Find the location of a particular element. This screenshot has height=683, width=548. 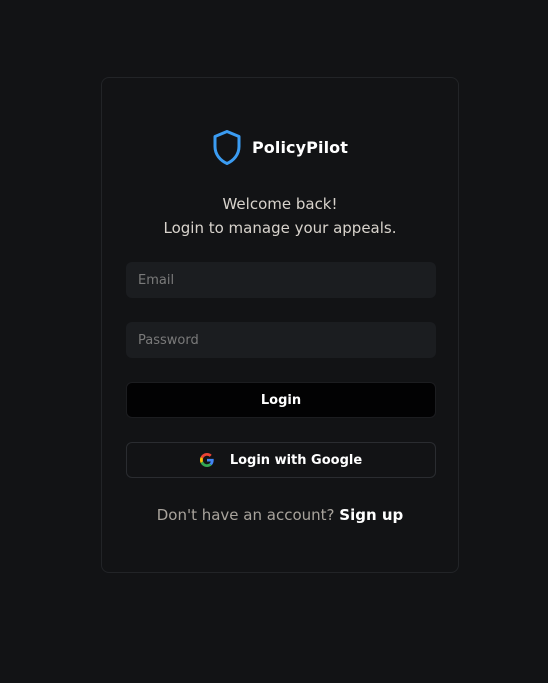

signup-prompt: Don't have an account? is located at coordinates (245, 515).